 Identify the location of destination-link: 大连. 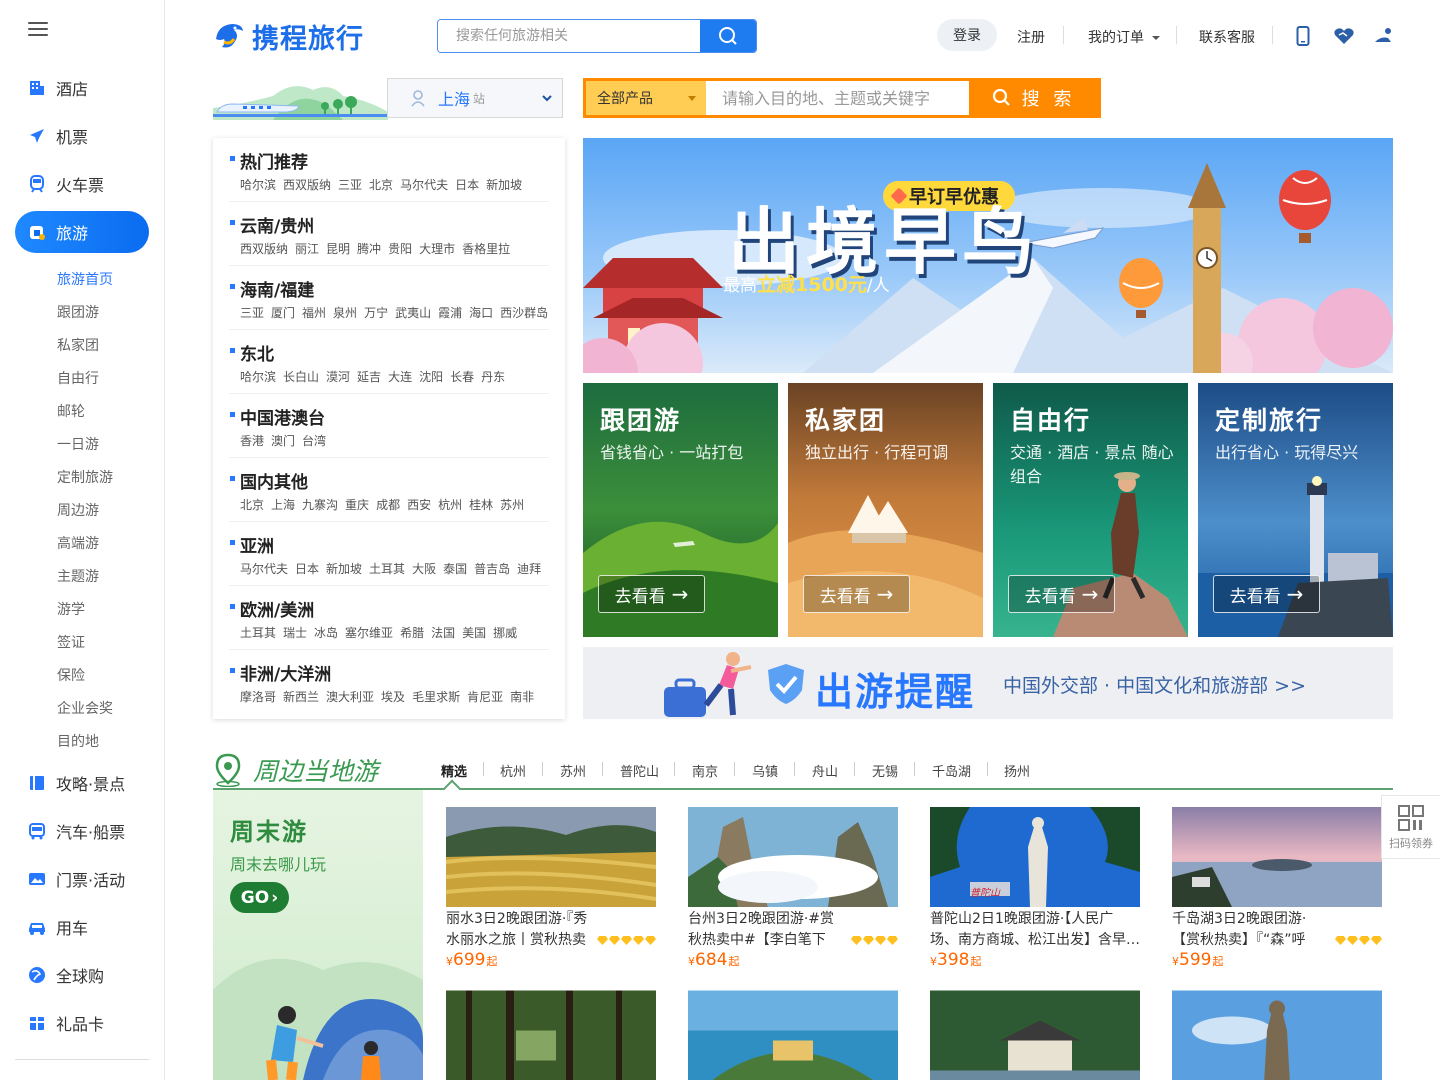
(400, 377).